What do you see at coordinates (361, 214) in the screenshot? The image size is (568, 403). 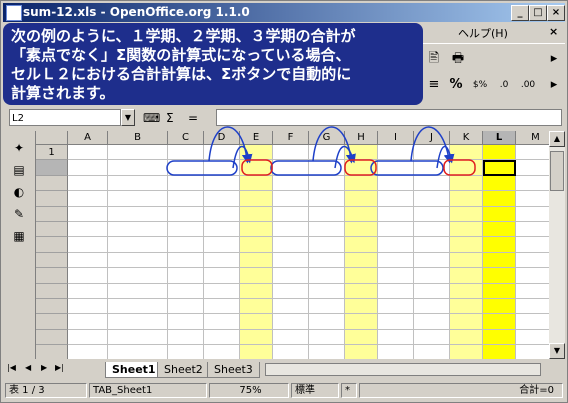 I see `cell-h5` at bounding box center [361, 214].